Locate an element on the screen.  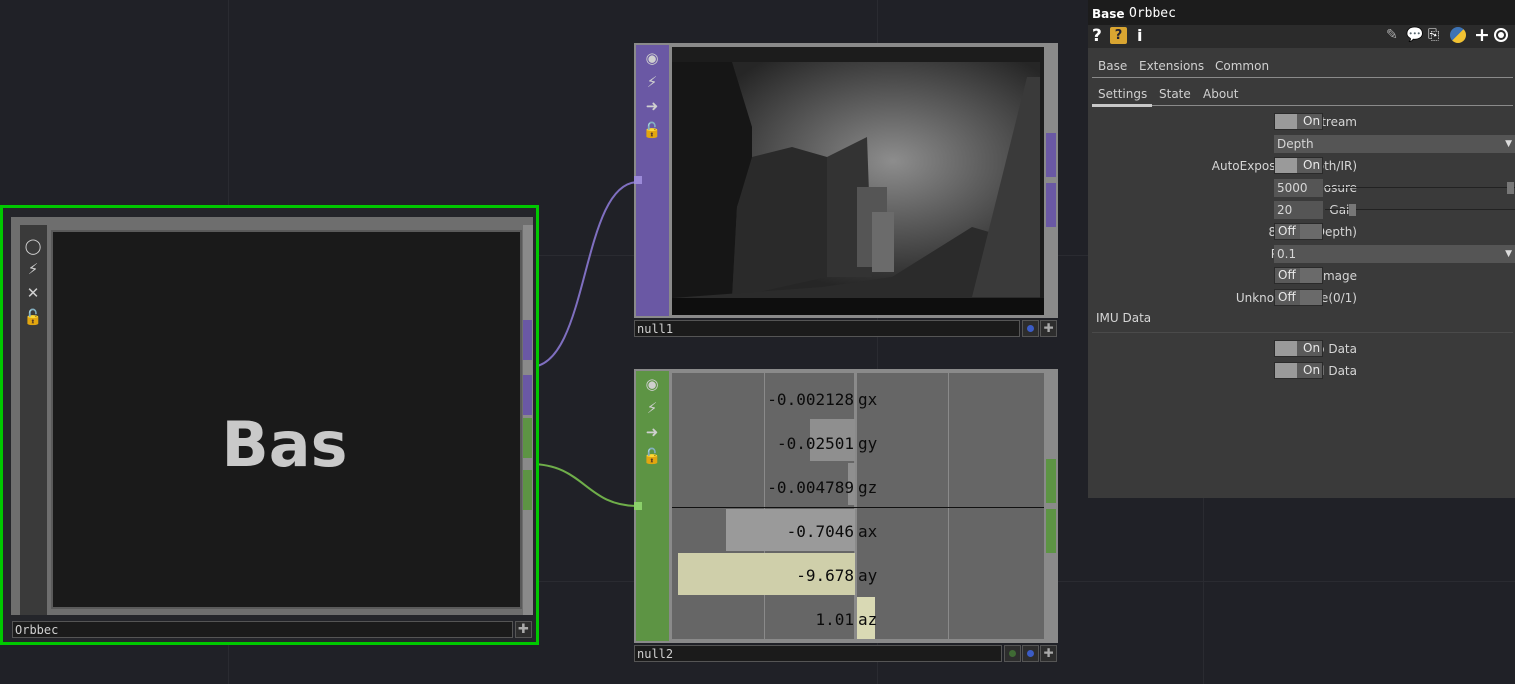
help-icon: ? is located at coordinates (1097, 36).